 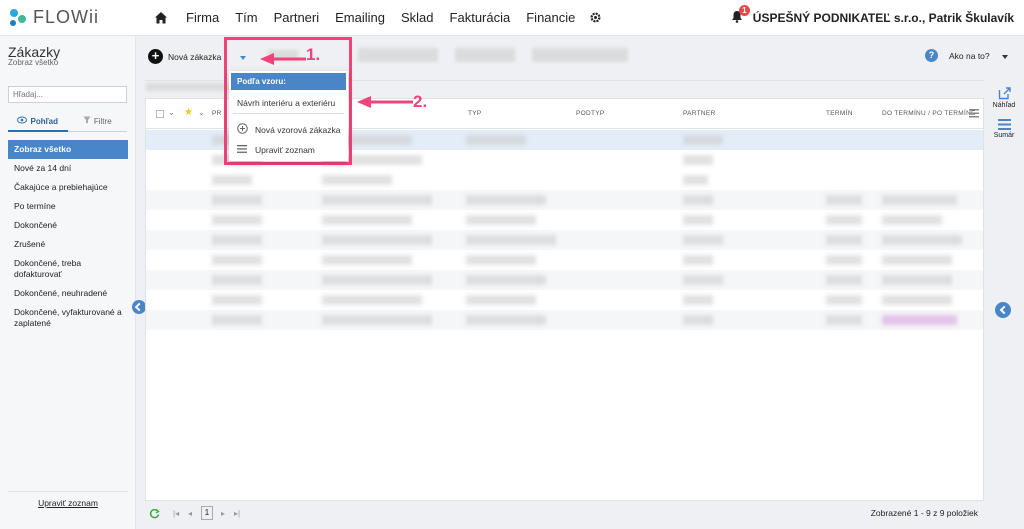 I want to click on tab-view: Pohľad, so click(x=38, y=124).